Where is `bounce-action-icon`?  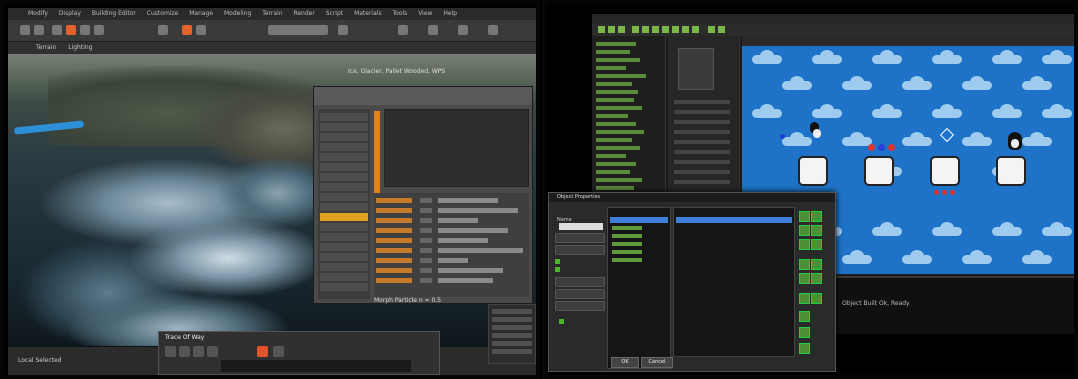 bounce-action-icon is located at coordinates (804, 244).